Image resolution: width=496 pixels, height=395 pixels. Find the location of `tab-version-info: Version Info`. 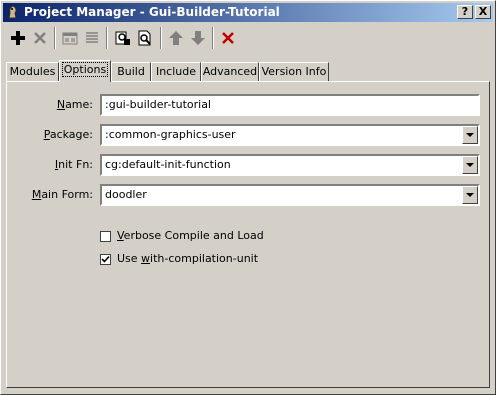

tab-version-info: Version Info is located at coordinates (294, 71).